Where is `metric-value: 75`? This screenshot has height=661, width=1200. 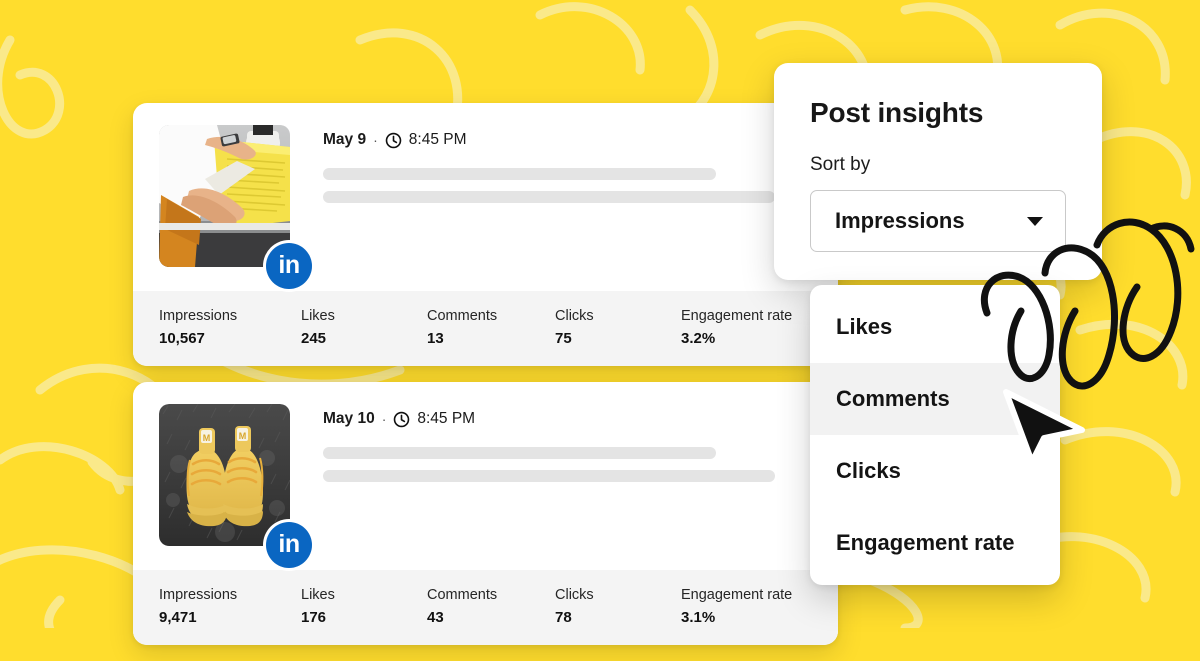 metric-value: 75 is located at coordinates (563, 338).